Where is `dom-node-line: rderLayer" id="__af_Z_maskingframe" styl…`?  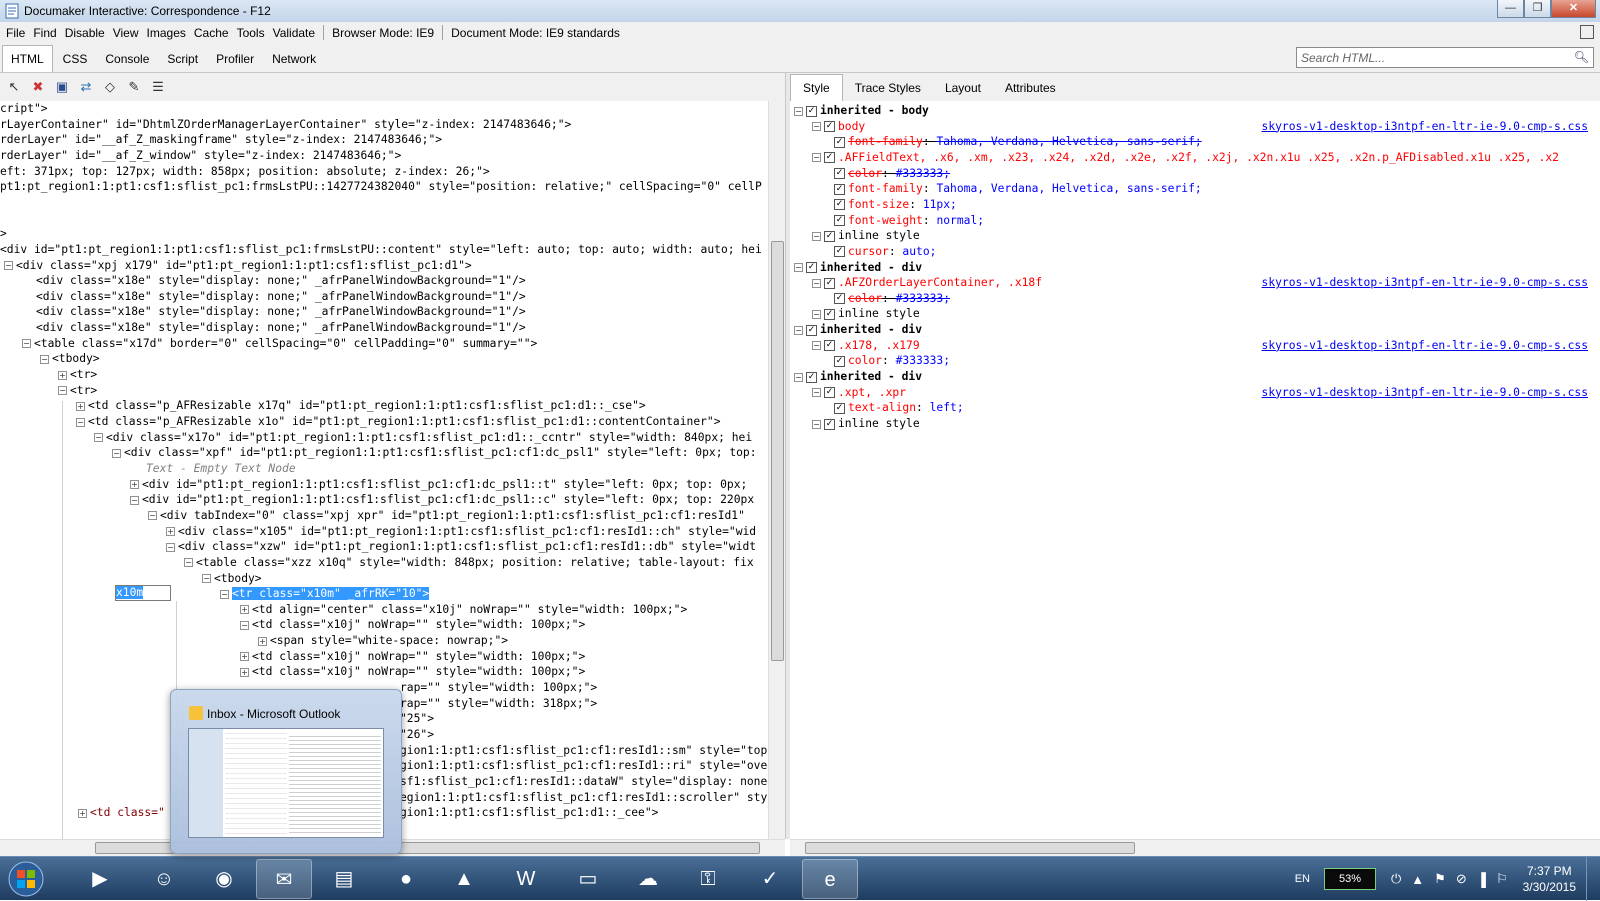
dom-node-line: rderLayer" id="__af_Z_maskingframe" styl… is located at coordinates (221, 140).